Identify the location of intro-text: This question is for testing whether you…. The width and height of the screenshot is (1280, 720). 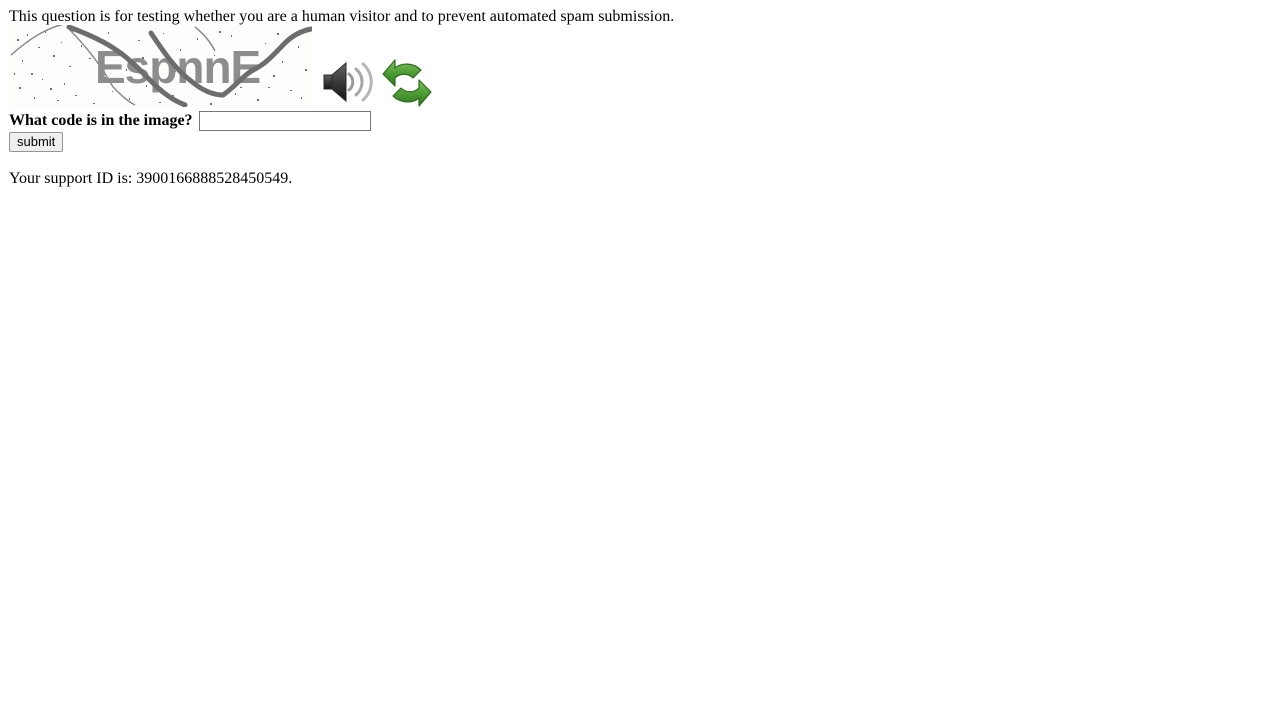
(342, 16).